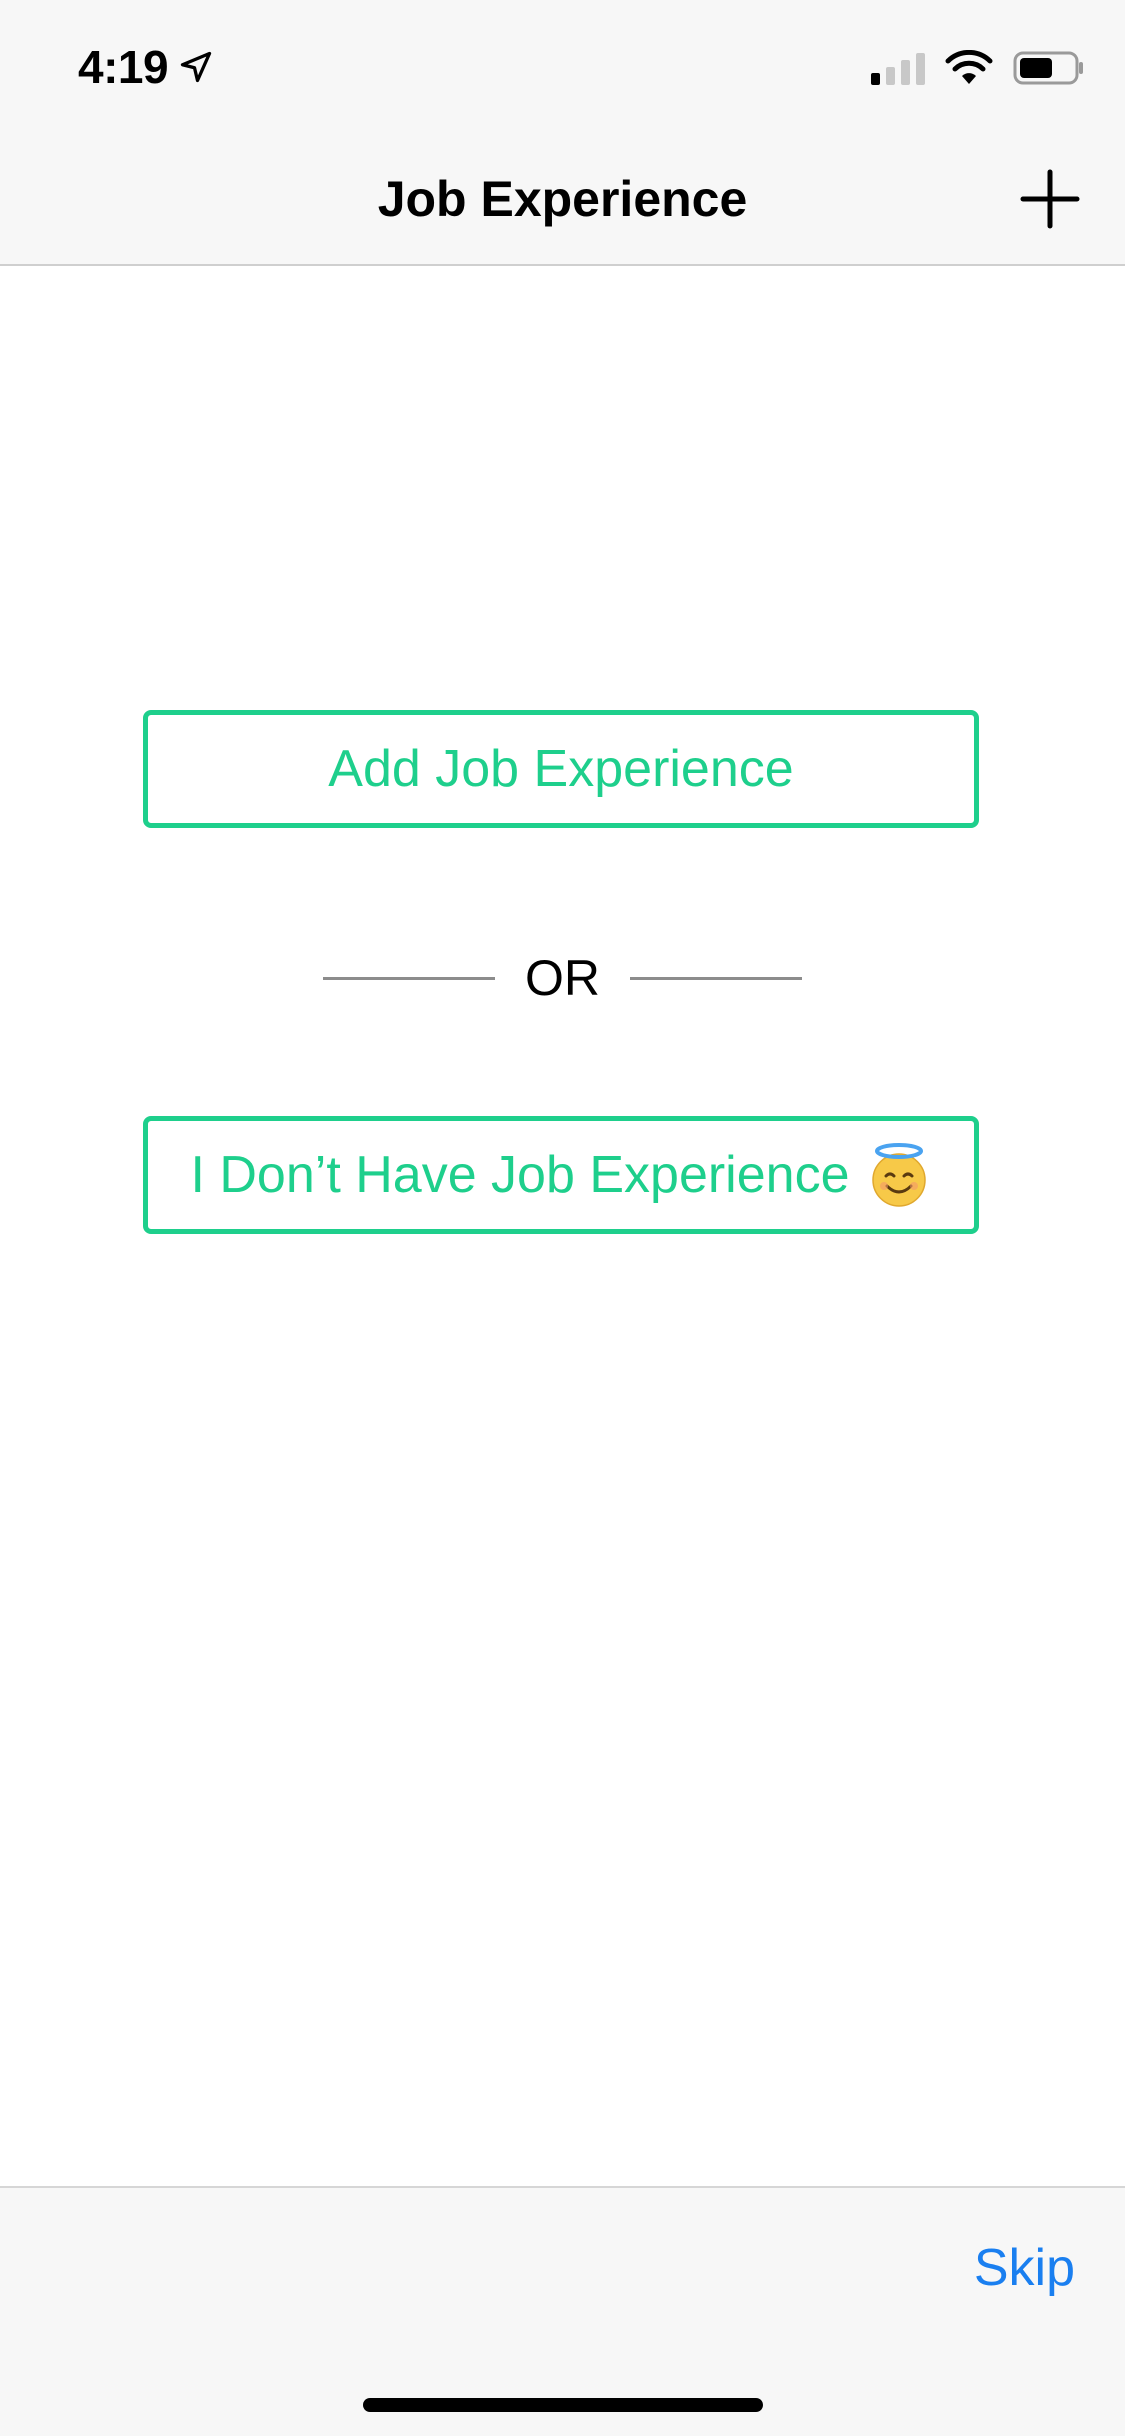 This screenshot has height=2436, width=1125. Describe the element at coordinates (196, 67) in the screenshot. I see `location-arrow-icon` at that location.